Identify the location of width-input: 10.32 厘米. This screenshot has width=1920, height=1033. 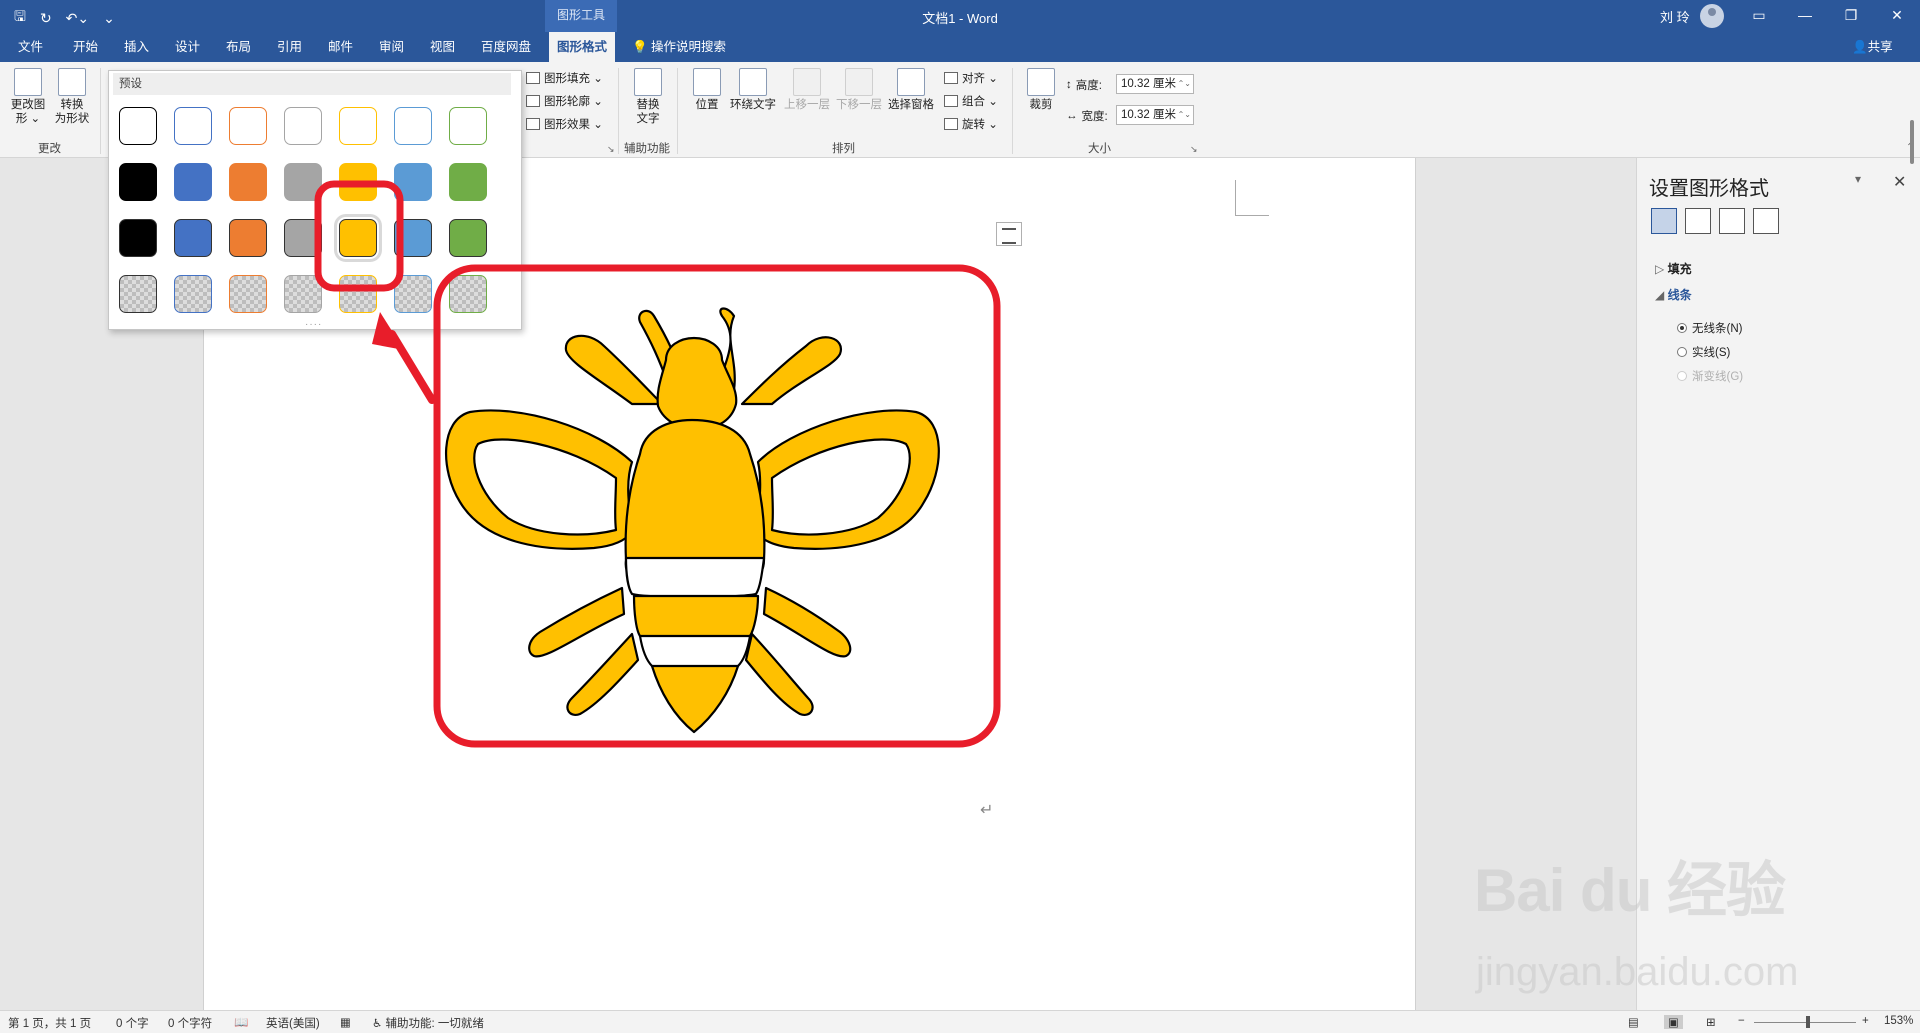
(1155, 115).